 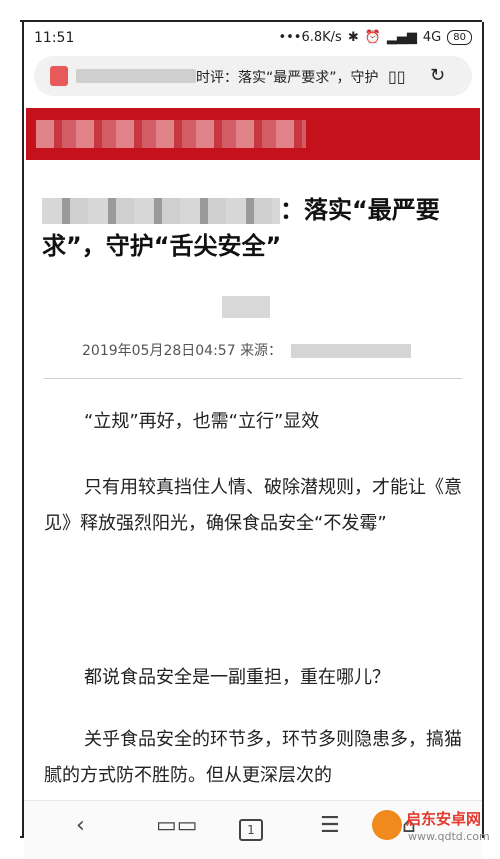 I want to click on publish-date: 2019年05月28日04:57, so click(x=159, y=351).